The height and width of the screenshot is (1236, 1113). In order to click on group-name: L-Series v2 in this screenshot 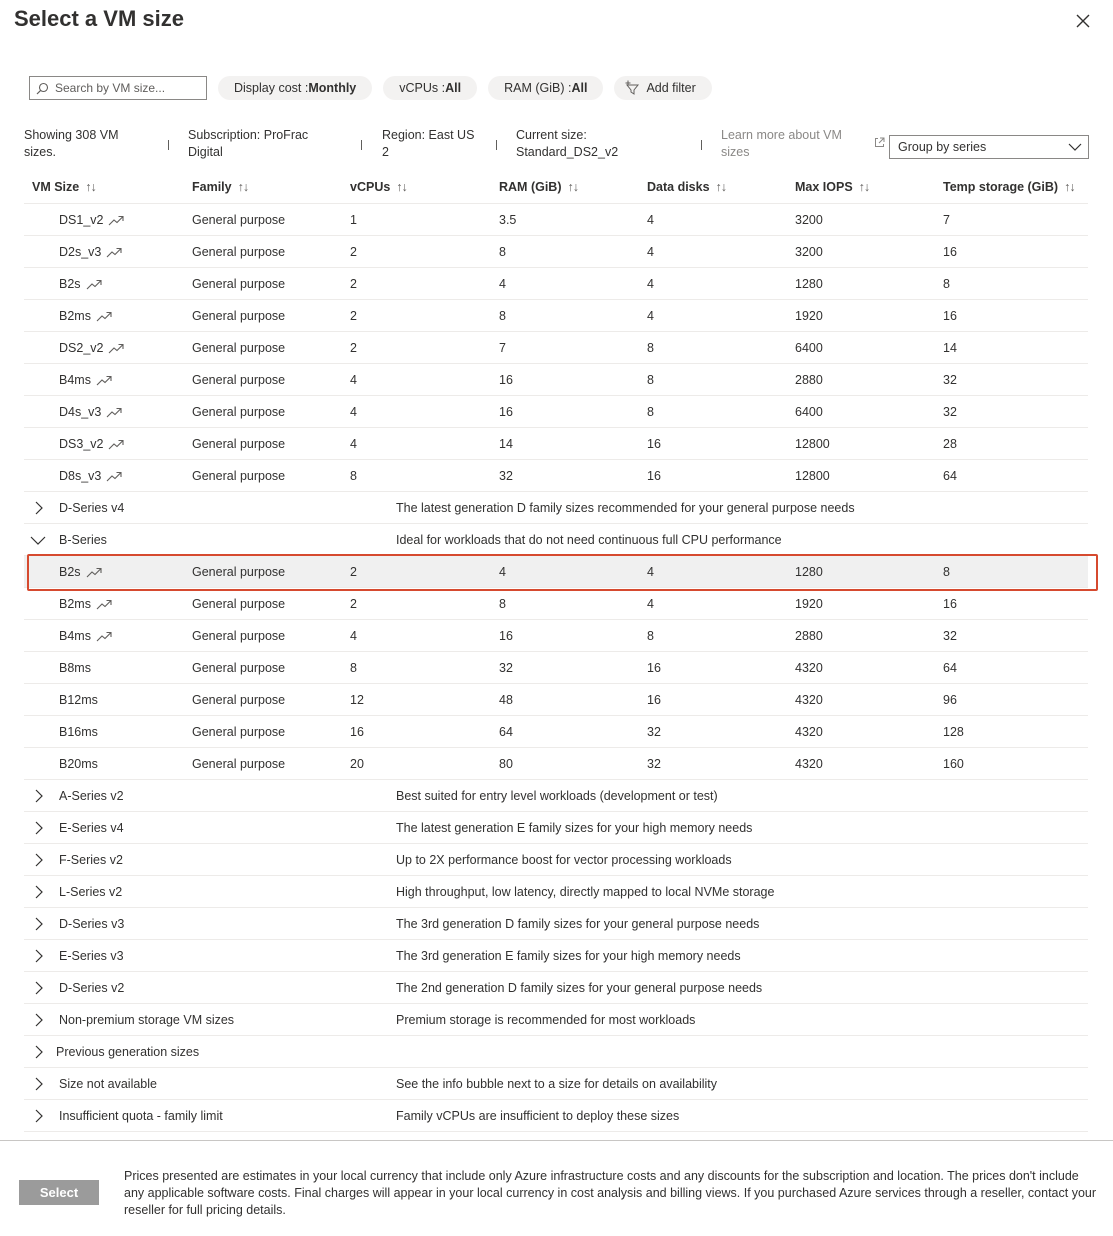, I will do `click(91, 892)`.